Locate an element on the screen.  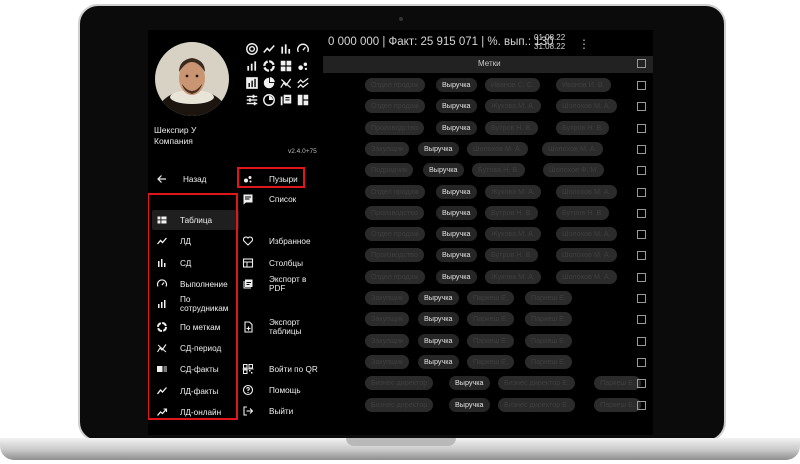
bar-box-icon is located at coordinates (252, 83).